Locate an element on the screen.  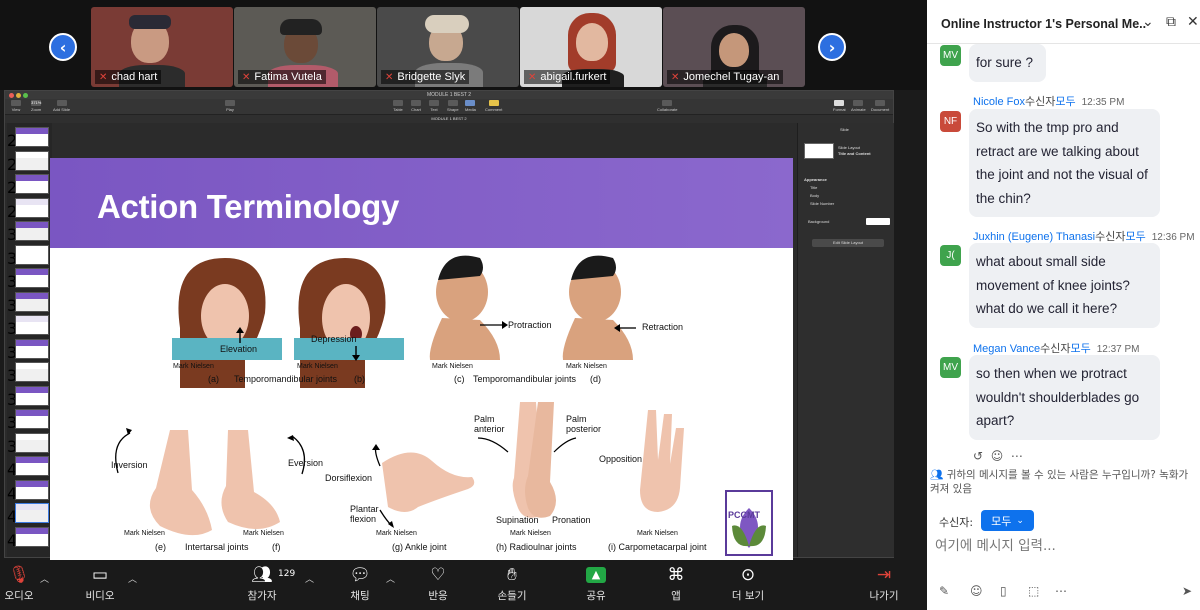
collaborate-button: Collaborate is located at coordinates (667, 106).